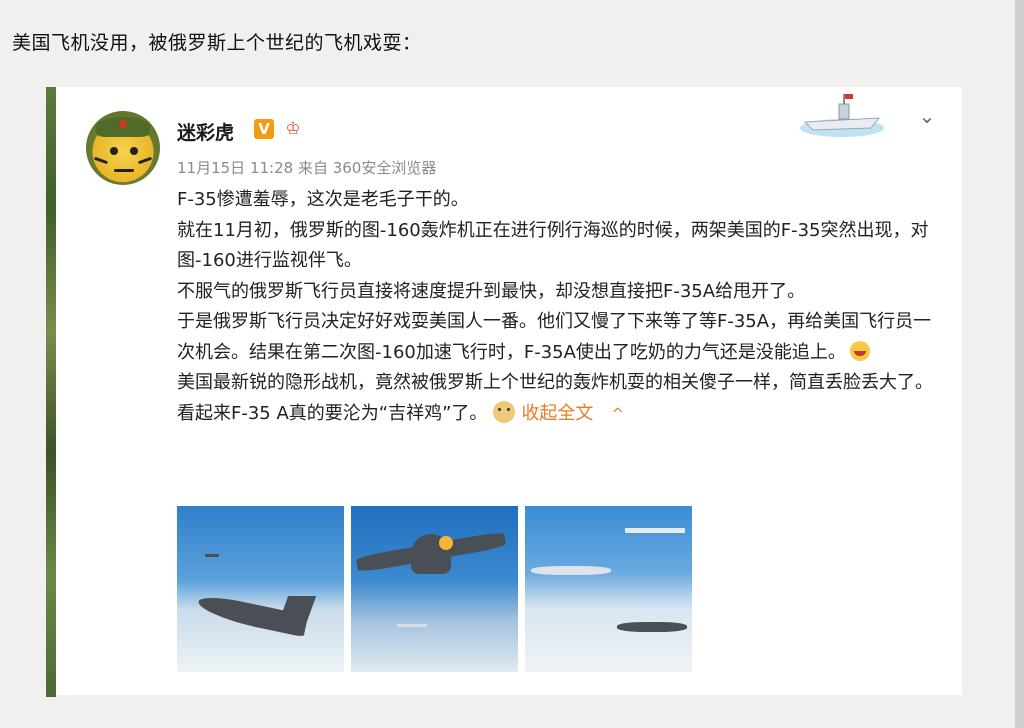  I want to click on avatar-eye-left, so click(114, 151).